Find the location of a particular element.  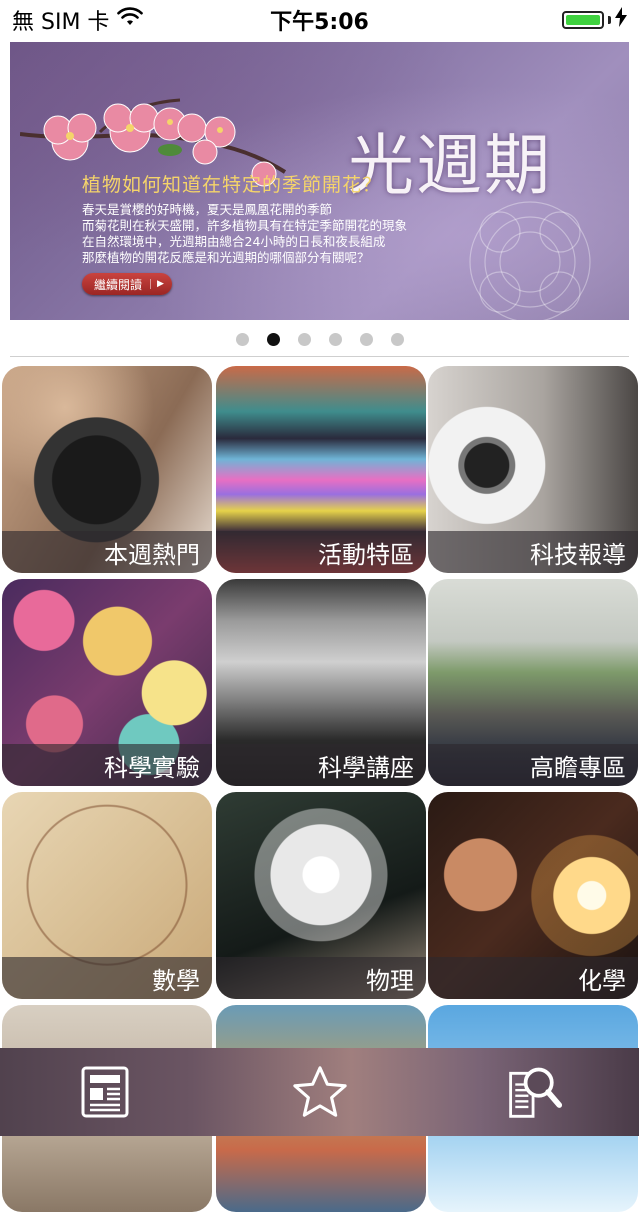

tile-math: 數學 is located at coordinates (107, 895).